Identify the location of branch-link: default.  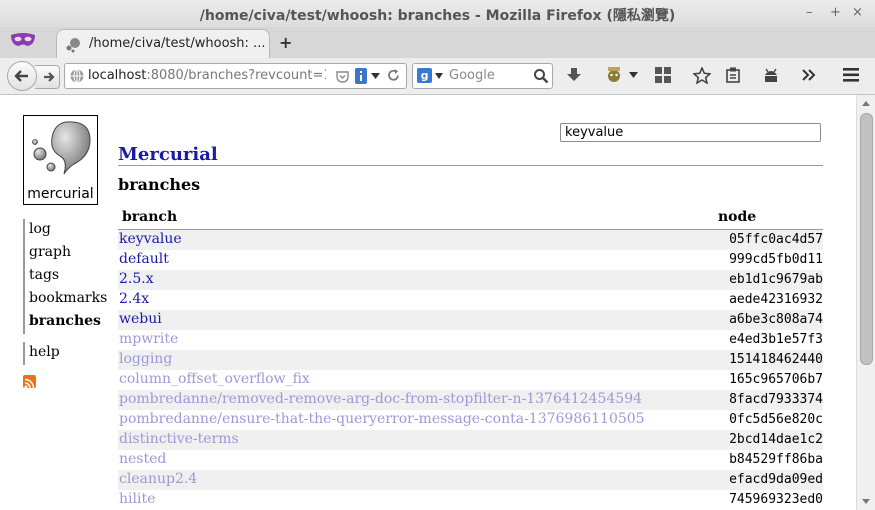
(144, 259).